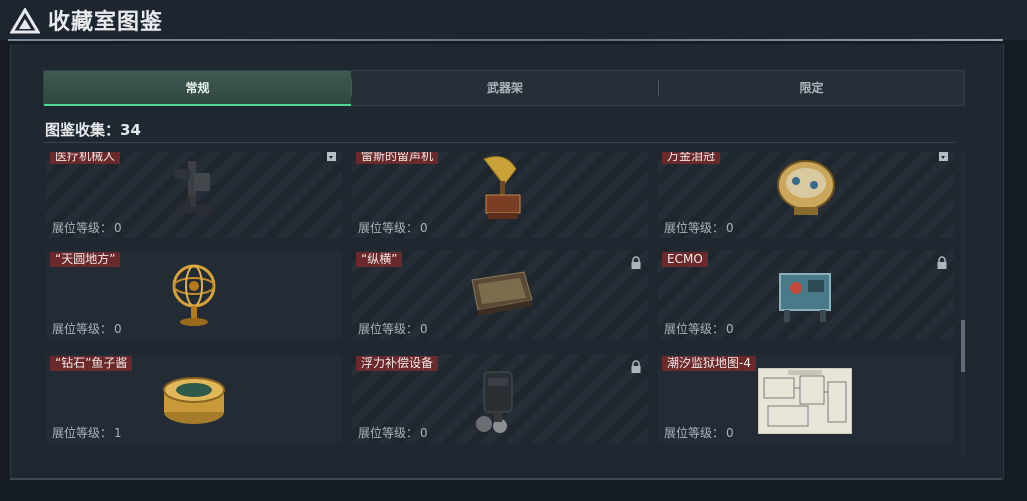 This screenshot has height=501, width=1027. I want to click on item-name-tag: “纵横”, so click(379, 259).